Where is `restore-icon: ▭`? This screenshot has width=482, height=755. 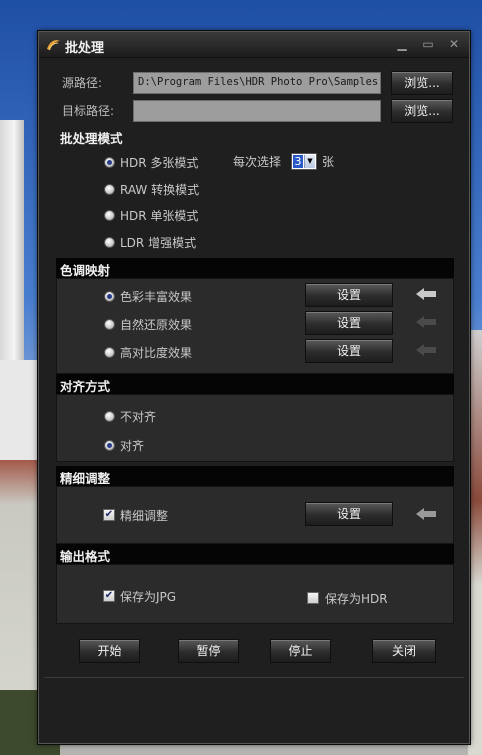 restore-icon: ▭ is located at coordinates (428, 44).